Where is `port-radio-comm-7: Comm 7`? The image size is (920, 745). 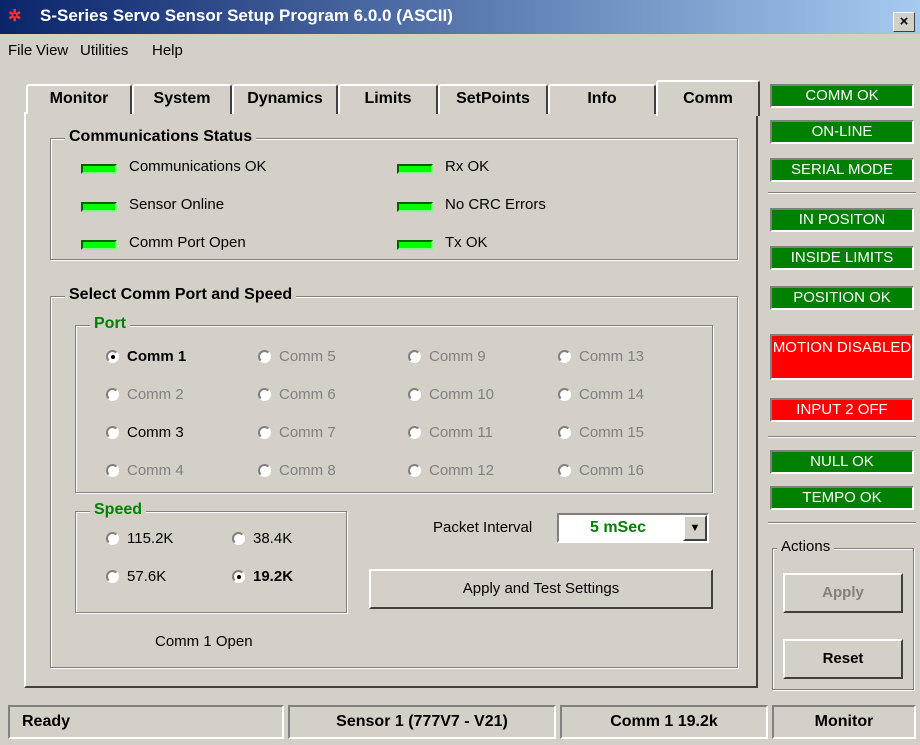 port-radio-comm-7: Comm 7 is located at coordinates (297, 432).